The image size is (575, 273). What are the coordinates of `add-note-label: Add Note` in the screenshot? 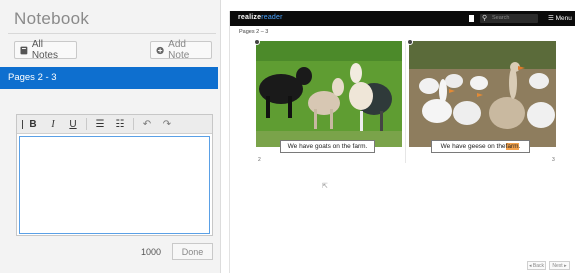 It's located at (179, 50).